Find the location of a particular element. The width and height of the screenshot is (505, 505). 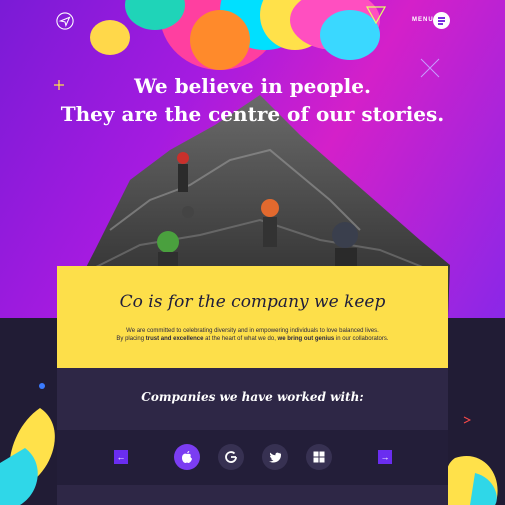

windows-icon is located at coordinates (319, 457).